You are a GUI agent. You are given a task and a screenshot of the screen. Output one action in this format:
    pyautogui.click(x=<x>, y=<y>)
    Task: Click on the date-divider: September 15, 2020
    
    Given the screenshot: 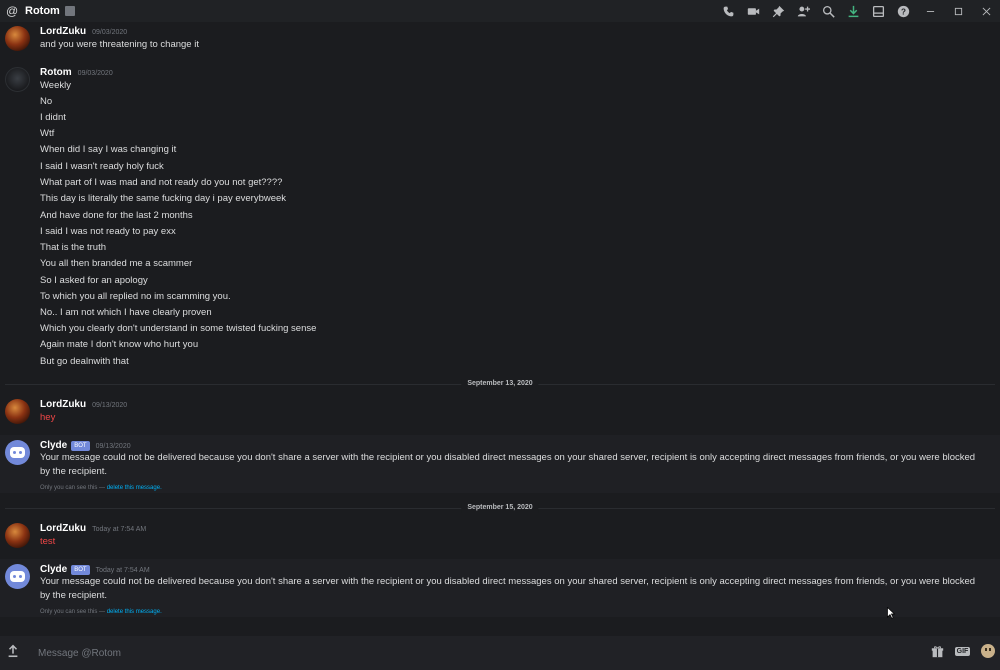 What is the action you would take?
    pyautogui.click(x=500, y=508)
    